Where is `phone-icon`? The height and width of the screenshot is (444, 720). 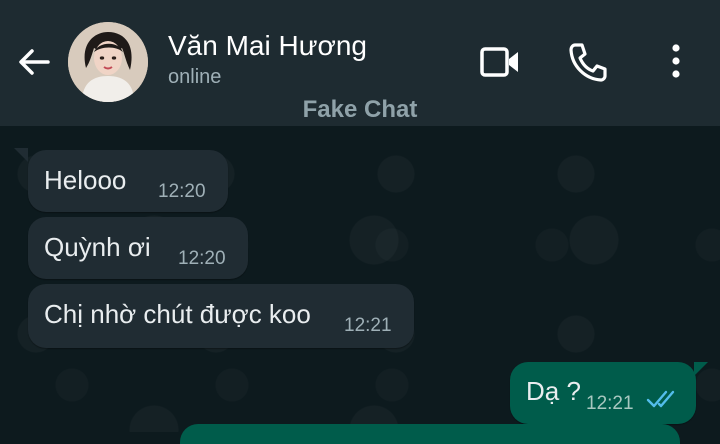
phone-icon is located at coordinates (588, 62).